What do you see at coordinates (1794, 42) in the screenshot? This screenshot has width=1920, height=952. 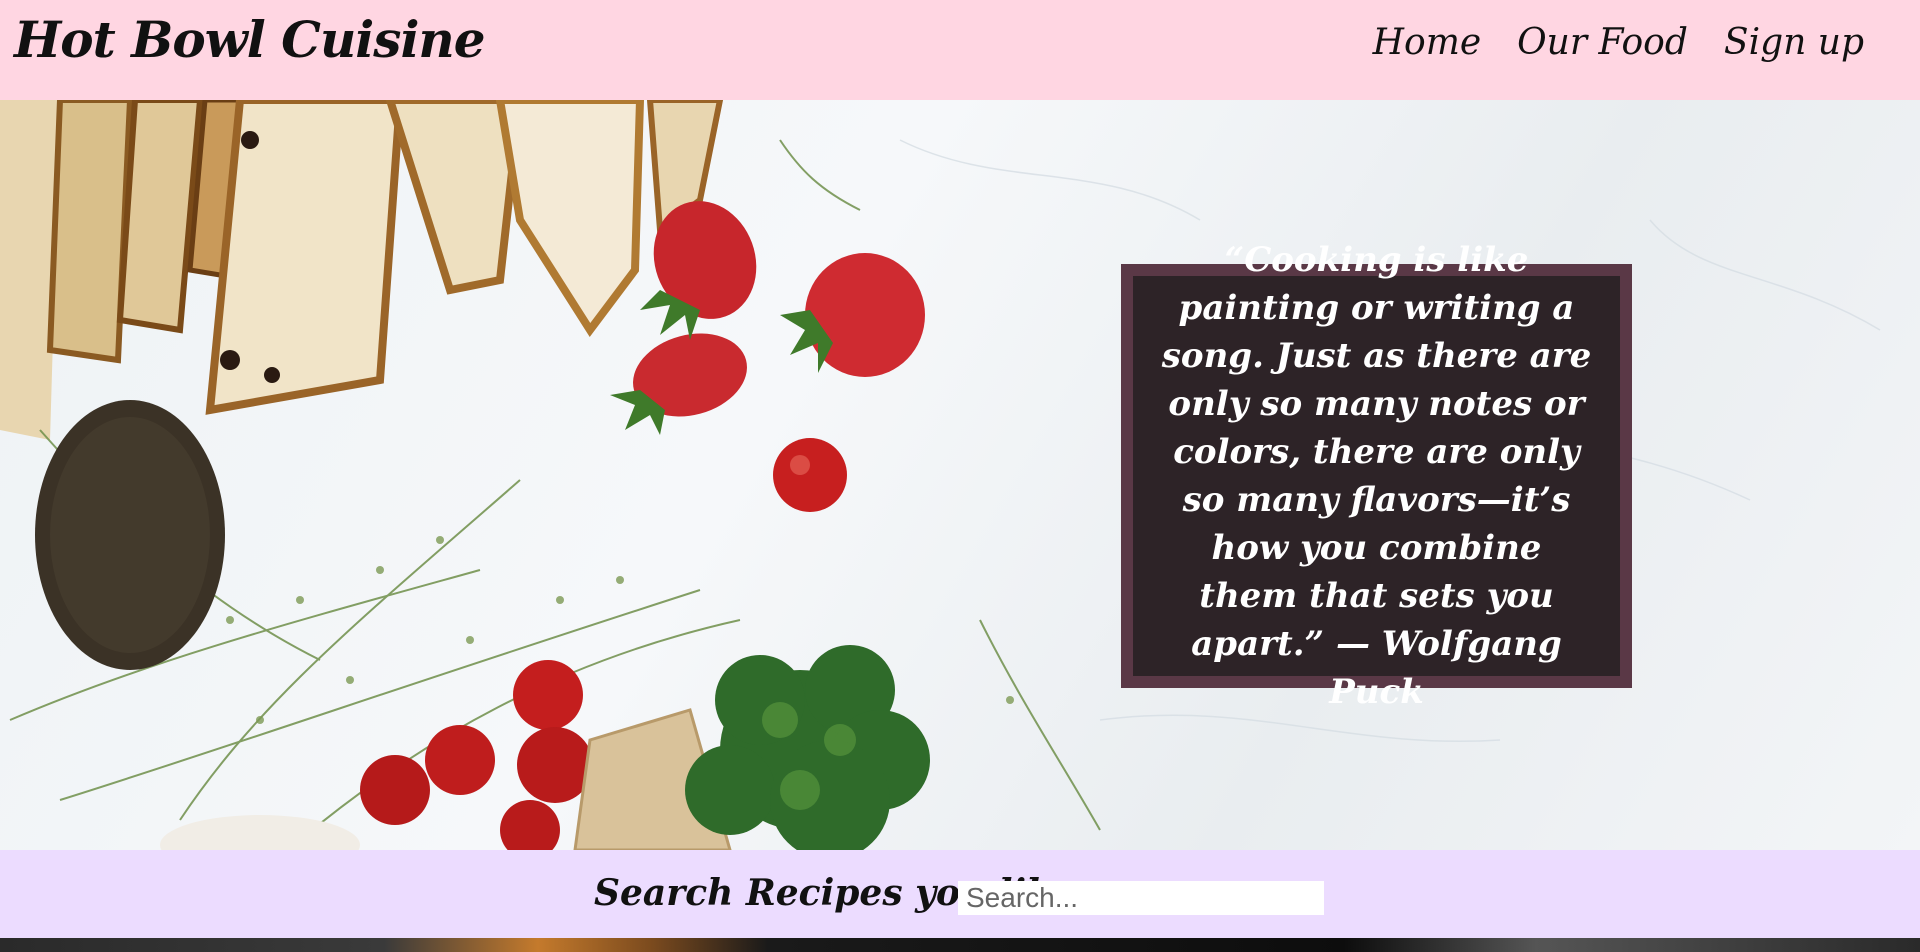 I see `nav-sign-up-link: Sign up` at bounding box center [1794, 42].